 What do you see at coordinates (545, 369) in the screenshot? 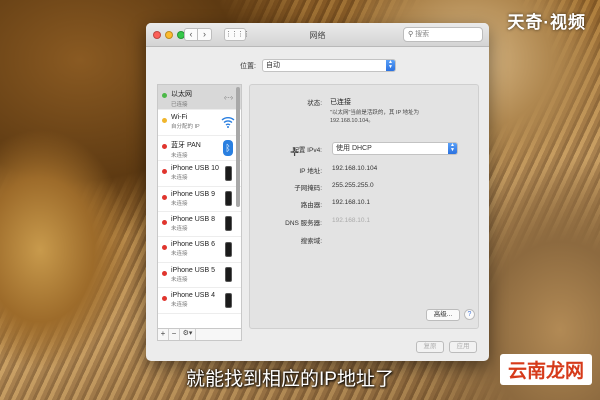
I see `site-logo: 云南龙网` at bounding box center [545, 369].